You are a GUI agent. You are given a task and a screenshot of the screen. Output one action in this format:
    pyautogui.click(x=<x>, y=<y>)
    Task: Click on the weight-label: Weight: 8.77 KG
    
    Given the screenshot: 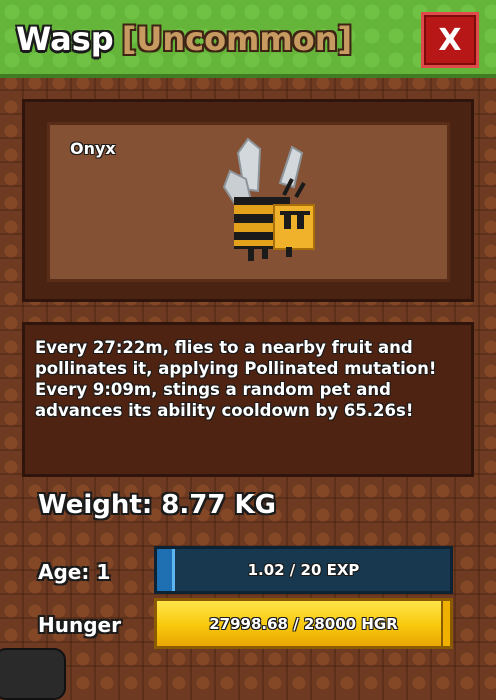 What is the action you would take?
    pyautogui.click(x=157, y=505)
    